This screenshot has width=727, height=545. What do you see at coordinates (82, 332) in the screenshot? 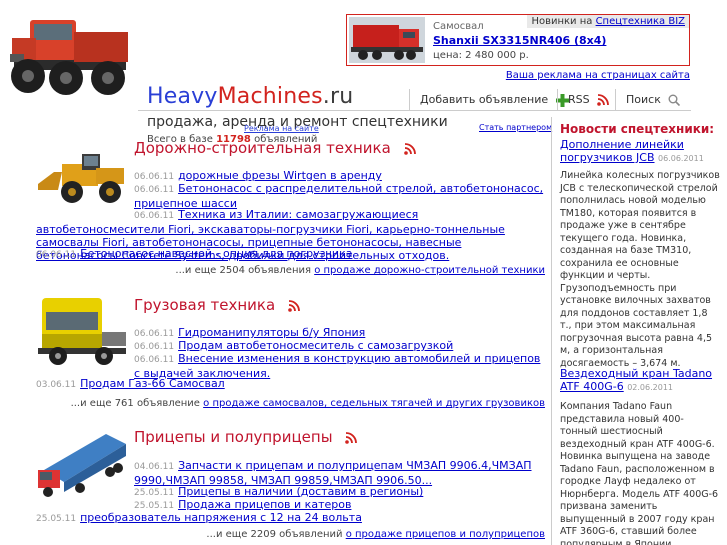
I see `truck-tractor-image` at bounding box center [82, 332].